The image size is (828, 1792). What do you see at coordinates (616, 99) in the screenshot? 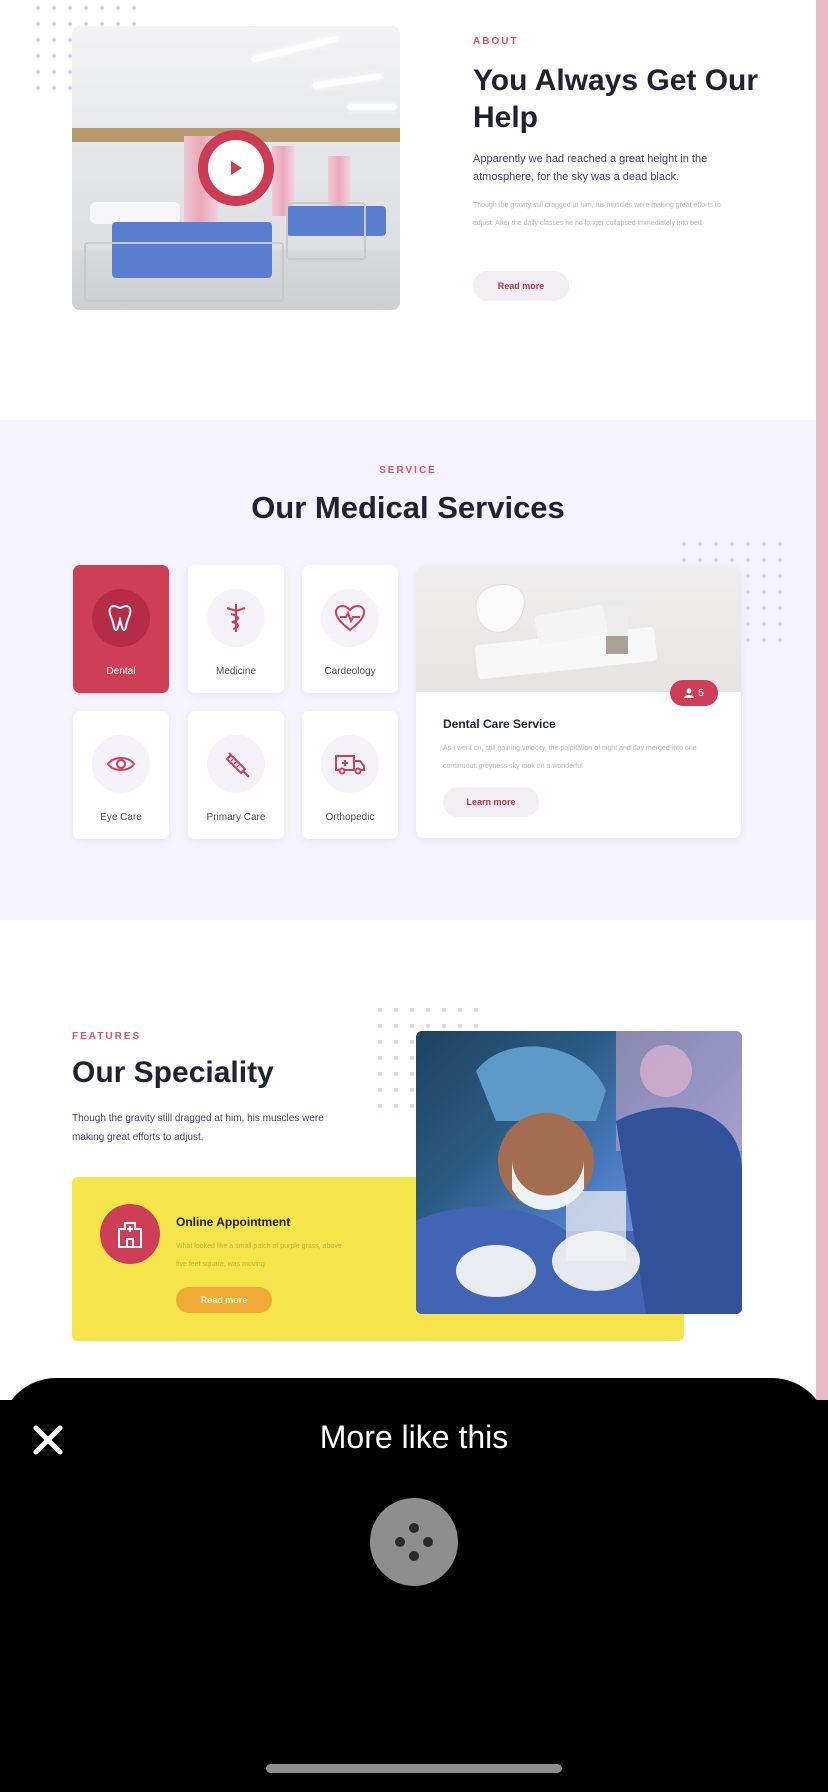
I see `about-title: You Always Get Our Help` at bounding box center [616, 99].